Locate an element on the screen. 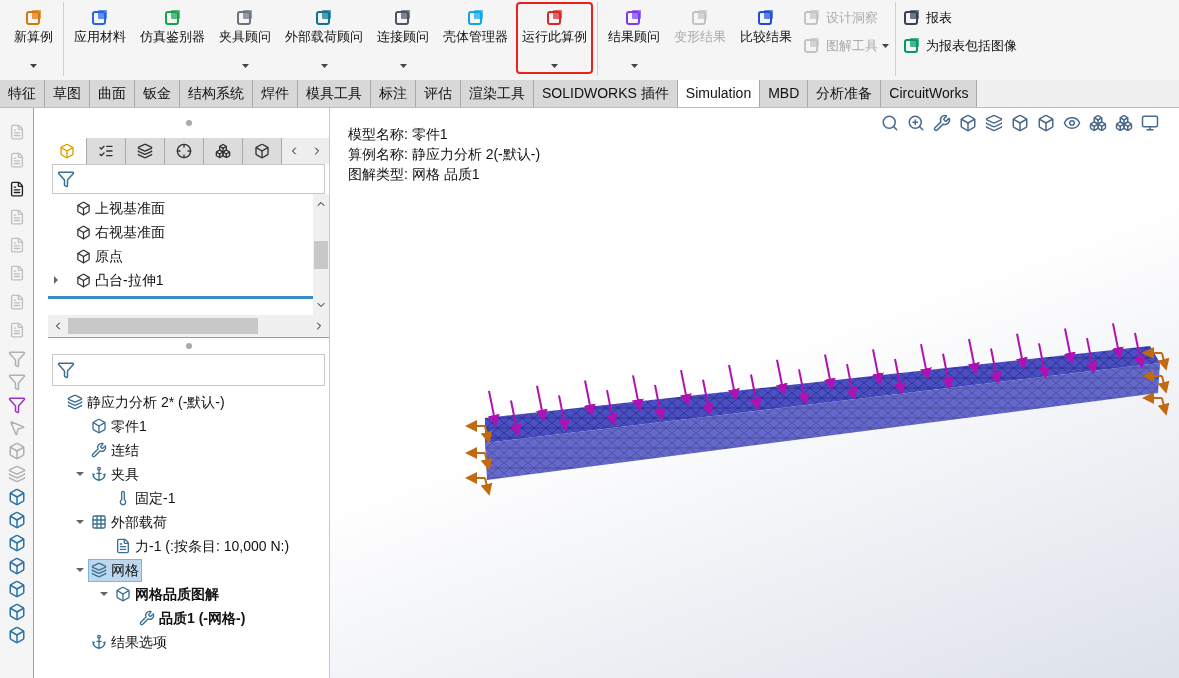 The width and height of the screenshot is (1179, 678). cubes-icon is located at coordinates (223, 151).